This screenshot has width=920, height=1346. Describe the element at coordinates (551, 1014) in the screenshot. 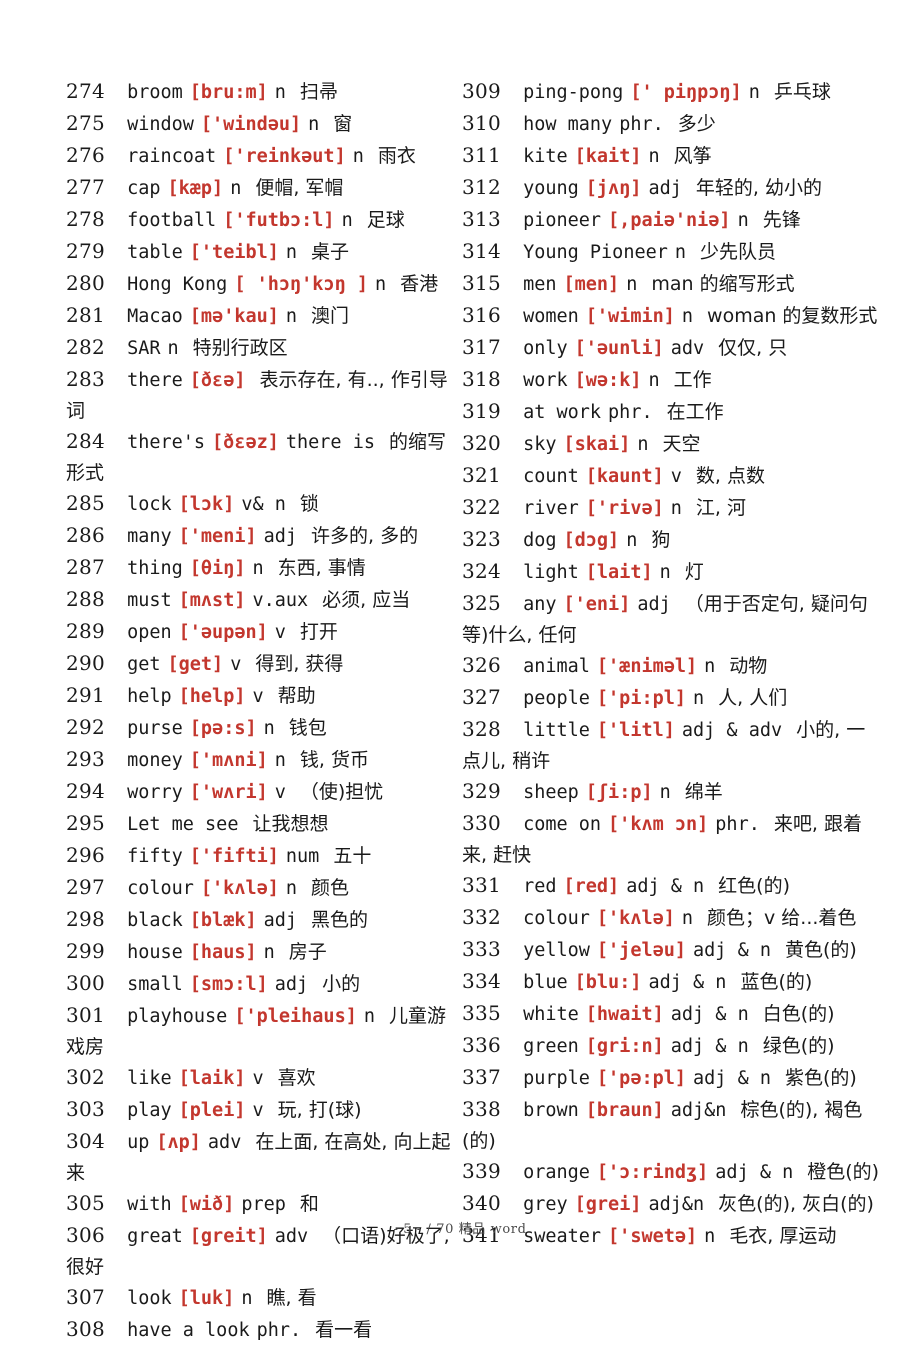

I see `entry-word: white` at that location.